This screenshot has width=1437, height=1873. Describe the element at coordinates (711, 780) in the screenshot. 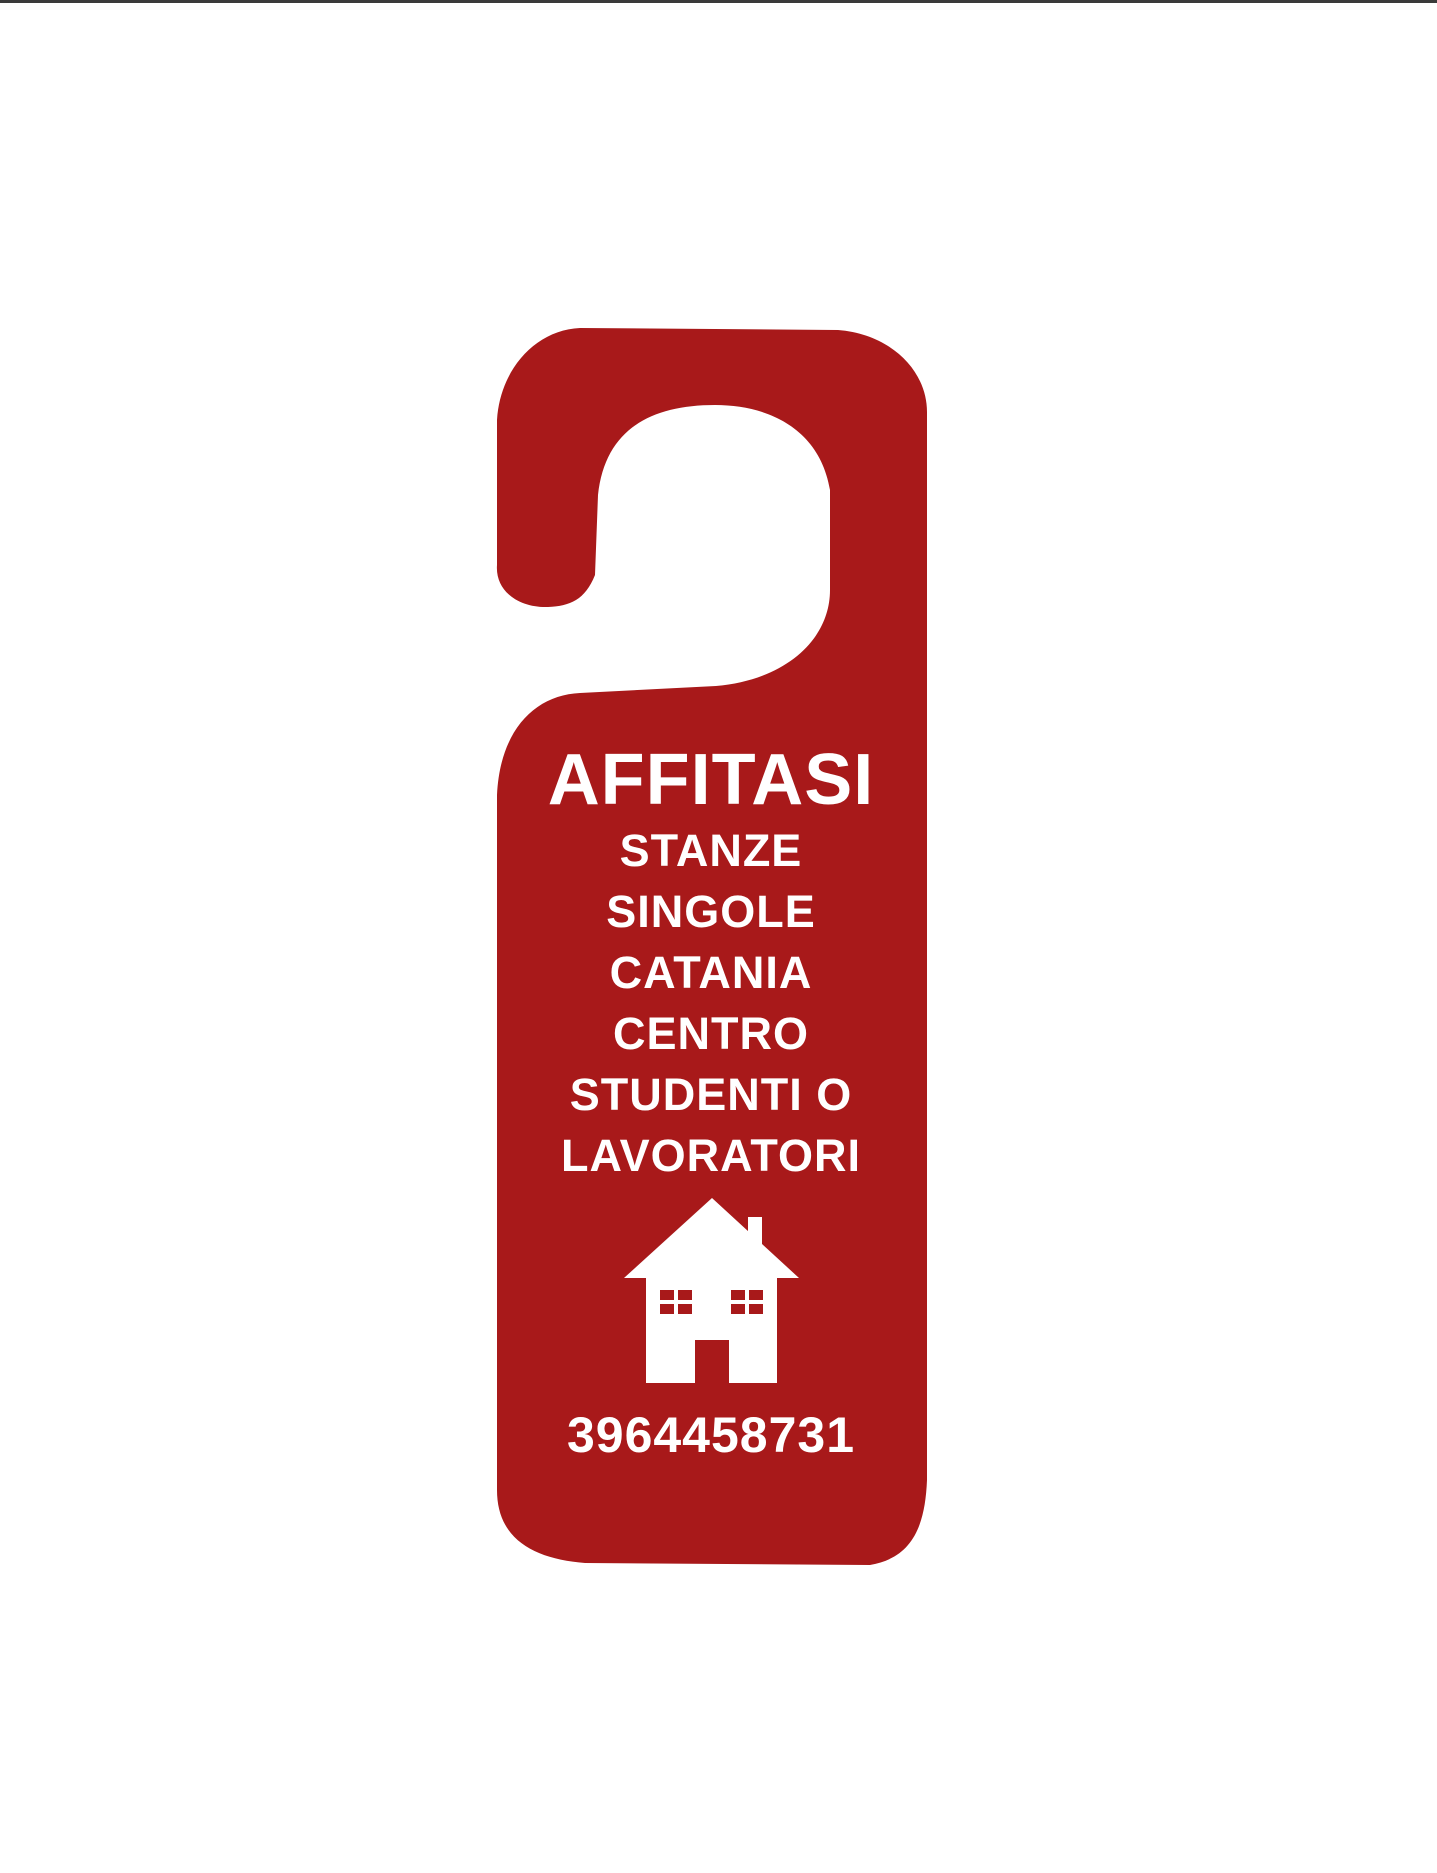

I see `headline: AFFITASI` at that location.